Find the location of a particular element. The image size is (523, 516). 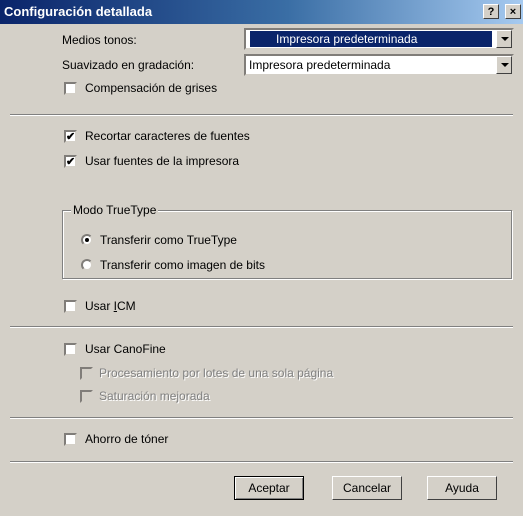

use-icm-label: Usar ICM is located at coordinates (110, 306).